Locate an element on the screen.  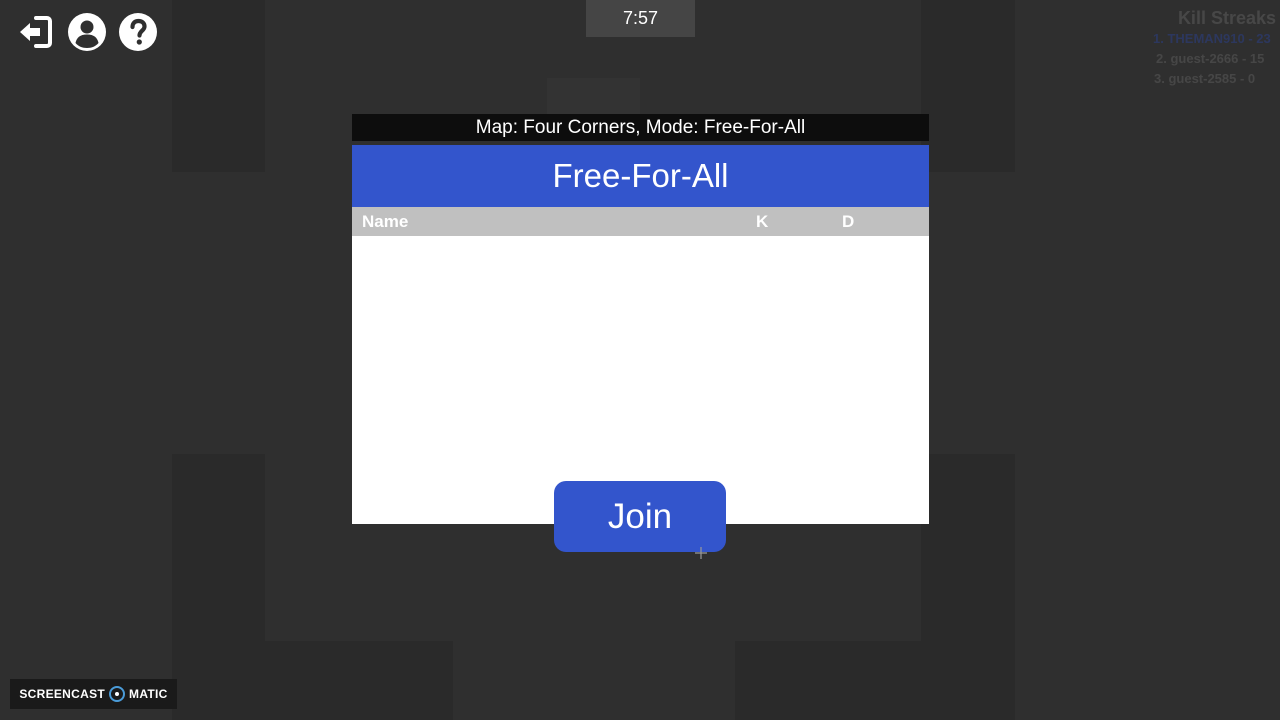
column-header-name: Name is located at coordinates (385, 221).